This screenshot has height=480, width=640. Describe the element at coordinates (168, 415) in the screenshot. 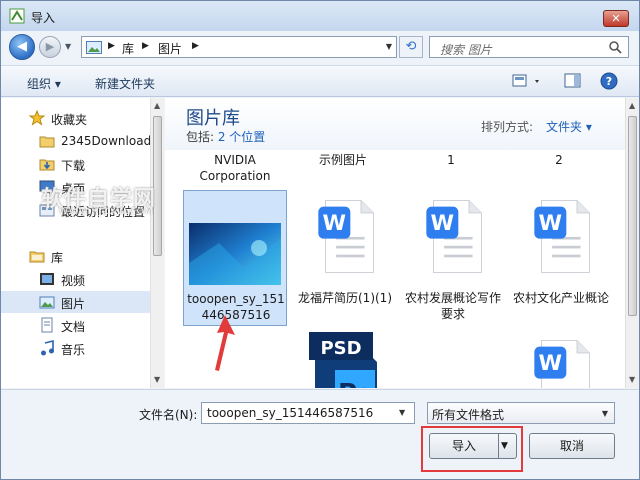

I see `filename-label: 文件名(N):` at that location.